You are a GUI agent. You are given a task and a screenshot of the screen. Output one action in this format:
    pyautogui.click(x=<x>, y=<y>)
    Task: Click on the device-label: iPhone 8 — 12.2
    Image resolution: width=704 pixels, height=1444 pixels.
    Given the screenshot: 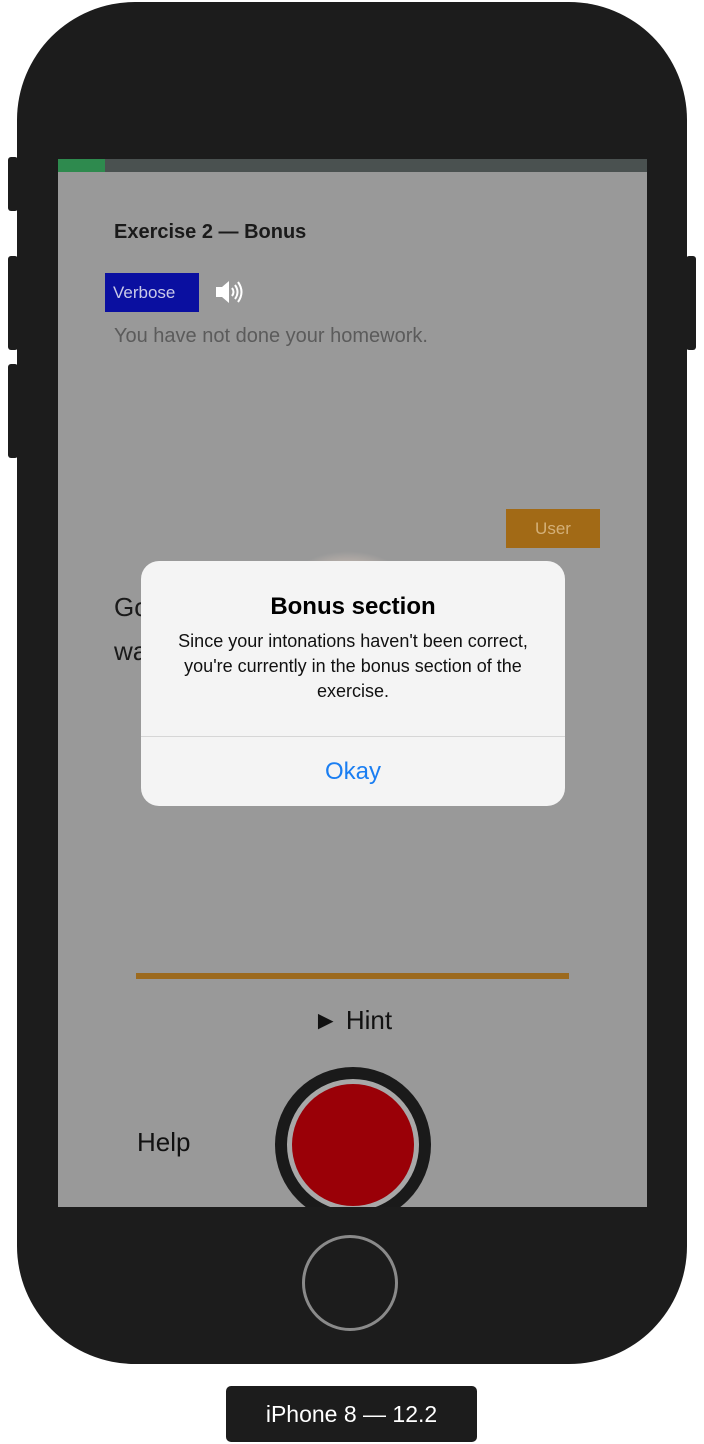 What is the action you would take?
    pyautogui.click(x=351, y=1414)
    